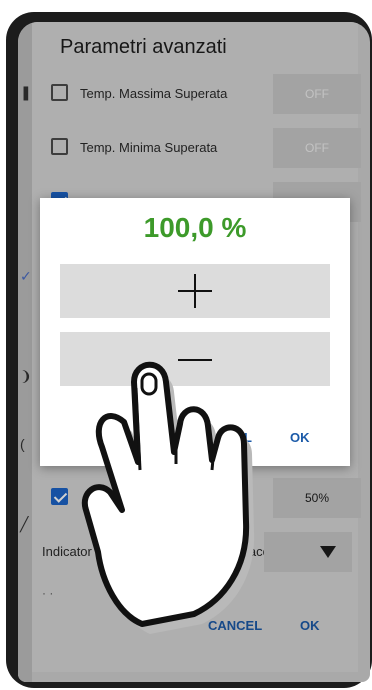  I want to click on stepper-ok-button: OK, so click(300, 437).